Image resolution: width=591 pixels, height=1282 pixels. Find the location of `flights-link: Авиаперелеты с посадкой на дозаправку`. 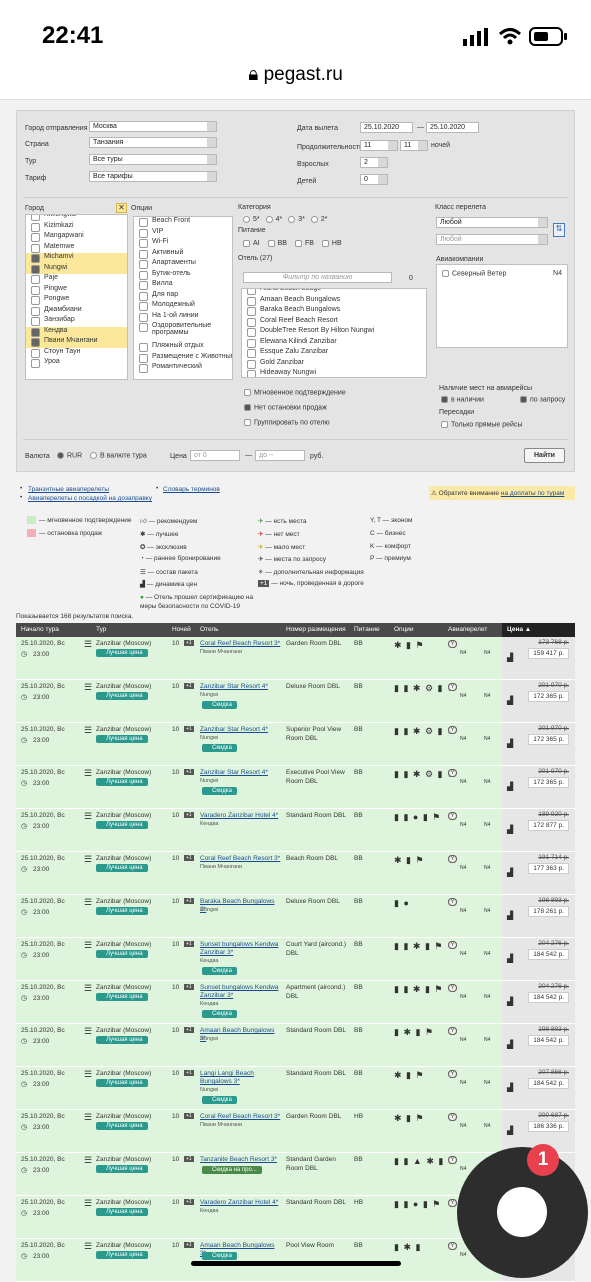

flights-link: Авиаперелеты с посадкой на дозаправку is located at coordinates (90, 498).